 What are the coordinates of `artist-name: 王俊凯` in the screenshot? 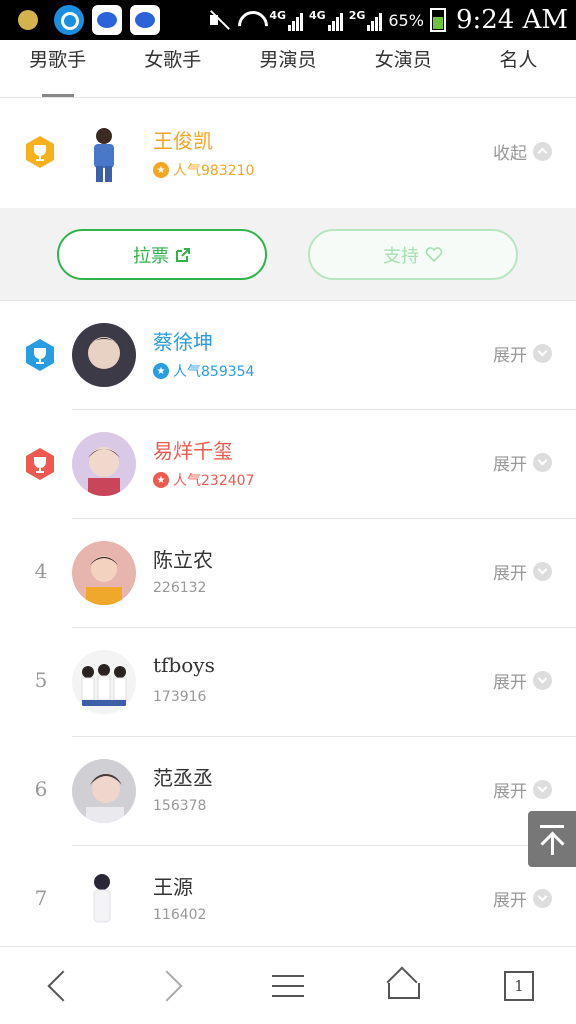 It's located at (183, 139).